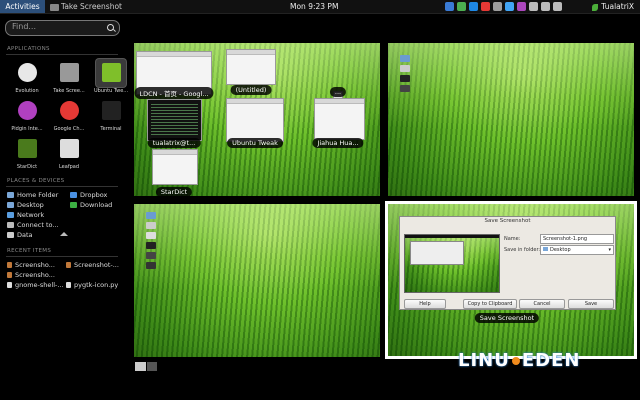 Image resolution: width=640 pixels, height=400 pixels. What do you see at coordinates (425, 304) in the screenshot?
I see `help-button: Help` at bounding box center [425, 304].